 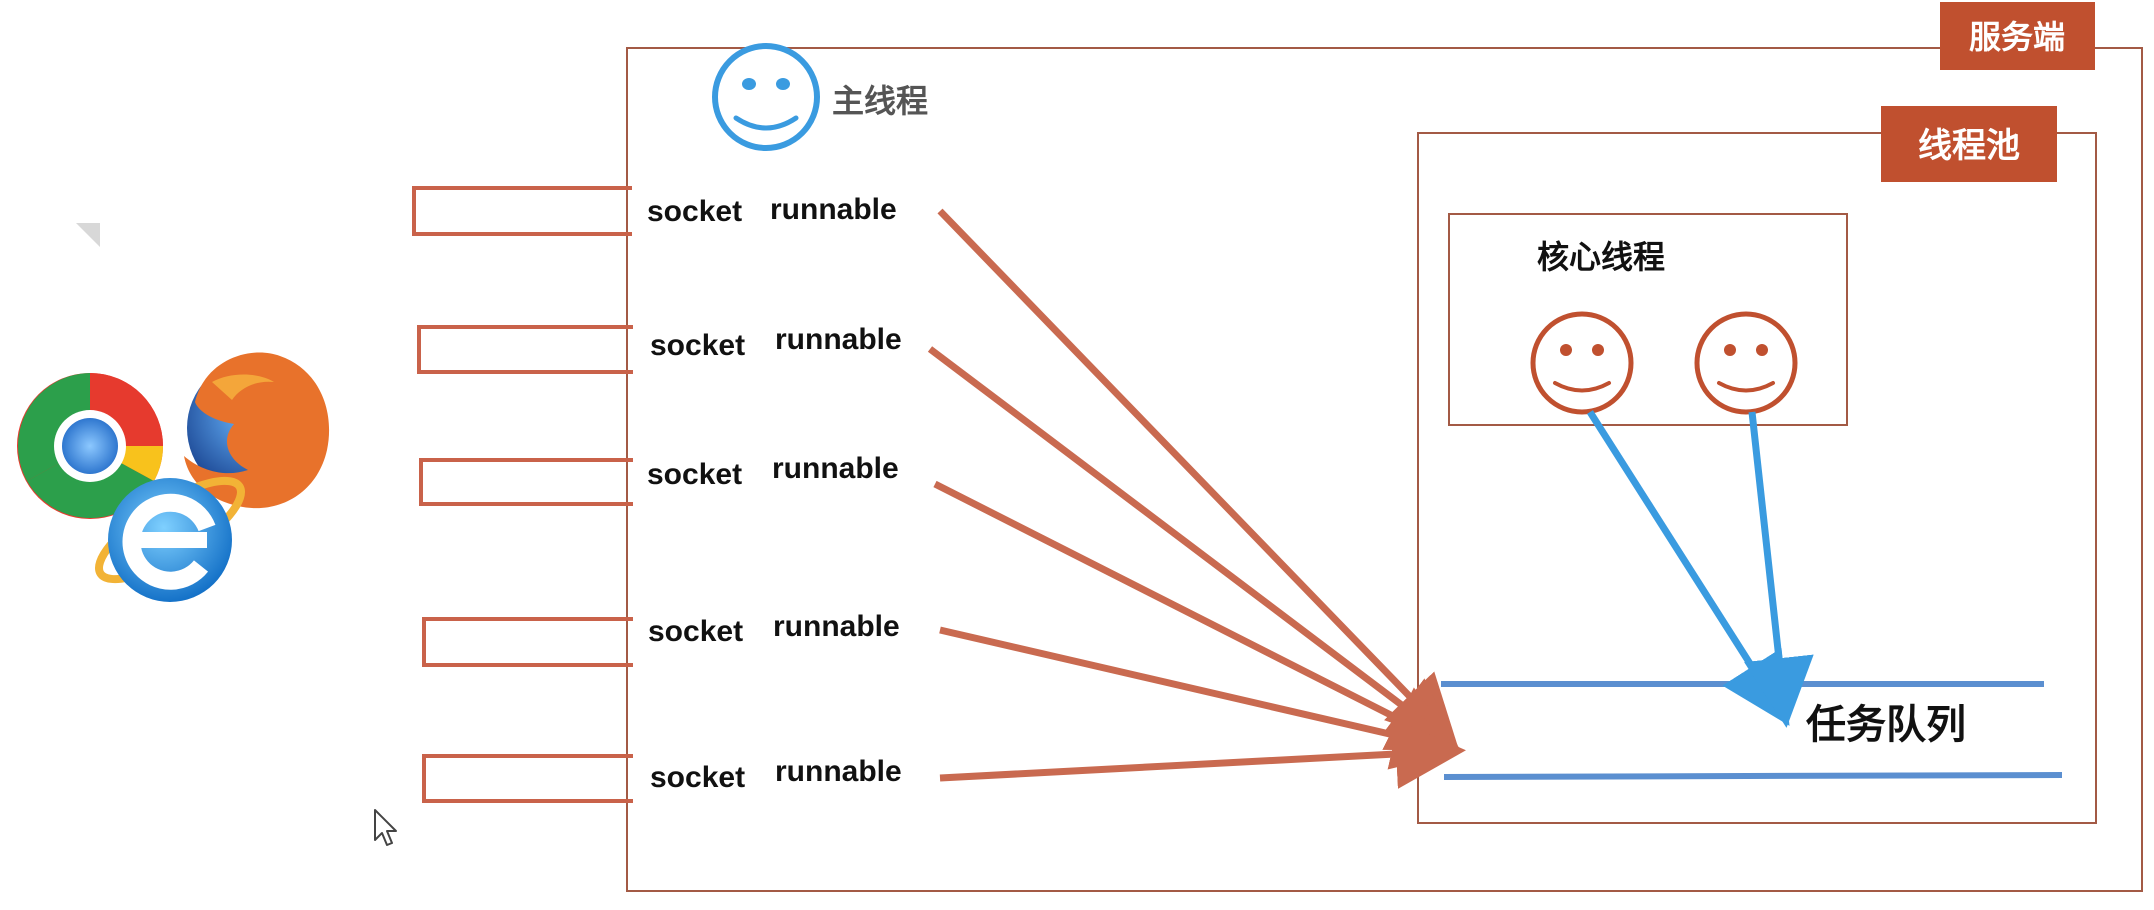 What do you see at coordinates (88, 235) in the screenshot?
I see `corner-triangle-icon` at bounding box center [88, 235].